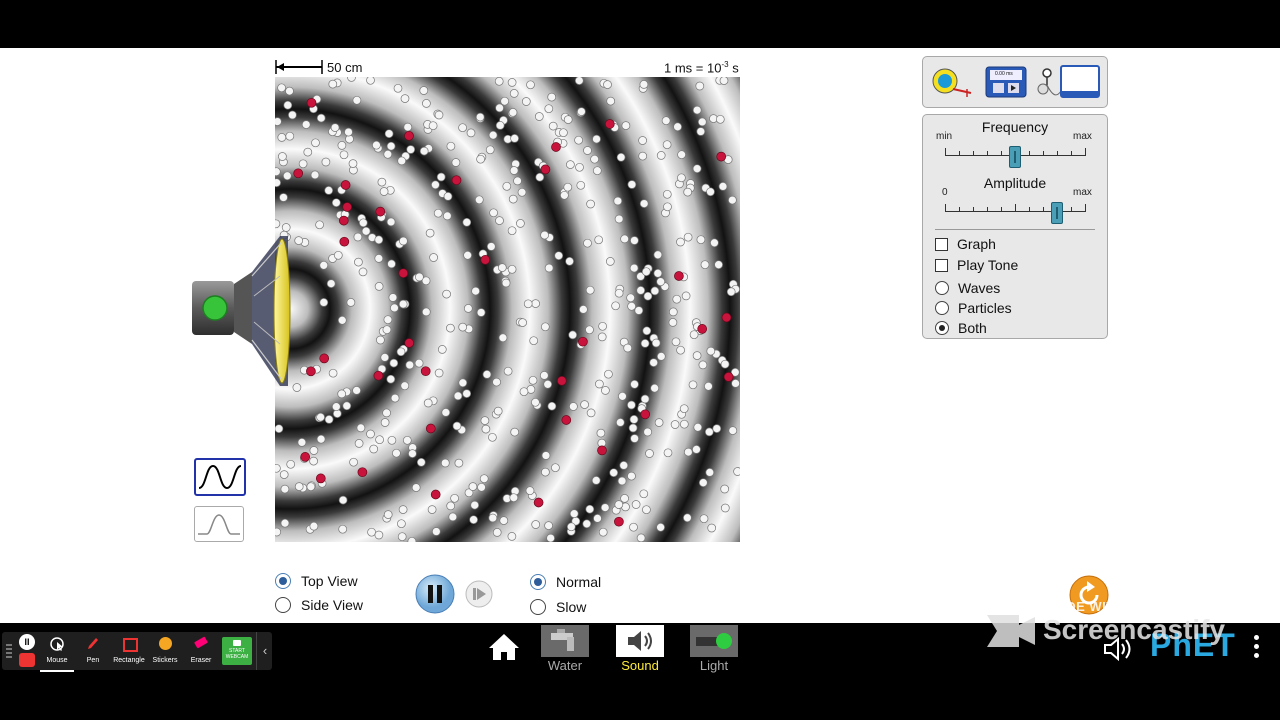  Describe the element at coordinates (319, 605) in the screenshot. I see `side-view-radio: Side View` at that location.